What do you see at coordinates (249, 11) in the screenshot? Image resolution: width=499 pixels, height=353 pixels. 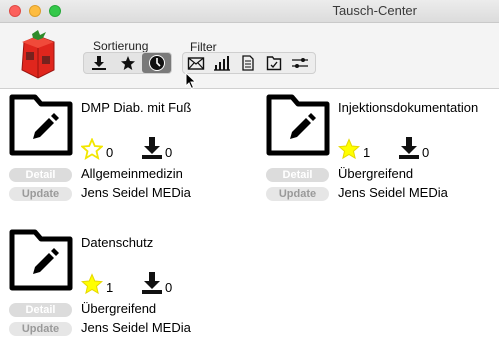 I see `title-bar: Tausch-Center` at bounding box center [249, 11].